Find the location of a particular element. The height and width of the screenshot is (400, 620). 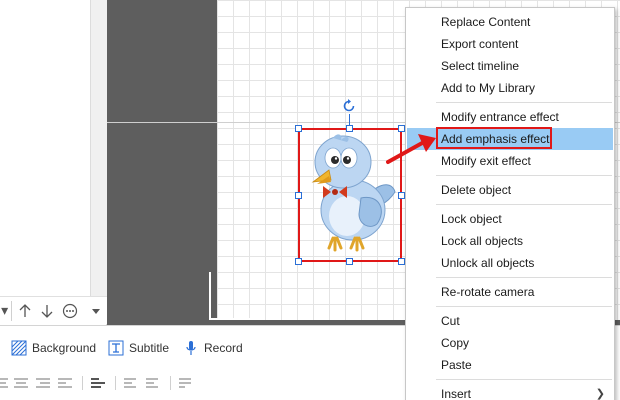

menu-item-insert-label: Insert is located at coordinates (456, 393).